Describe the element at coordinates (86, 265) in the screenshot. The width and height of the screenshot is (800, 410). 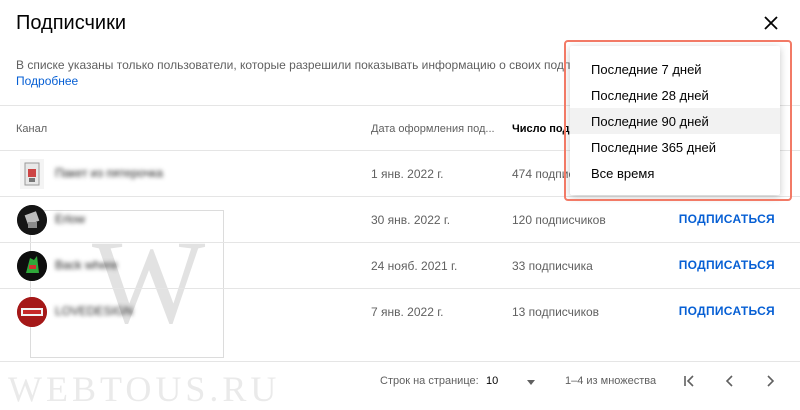
I see `channel-name: Back where` at that location.